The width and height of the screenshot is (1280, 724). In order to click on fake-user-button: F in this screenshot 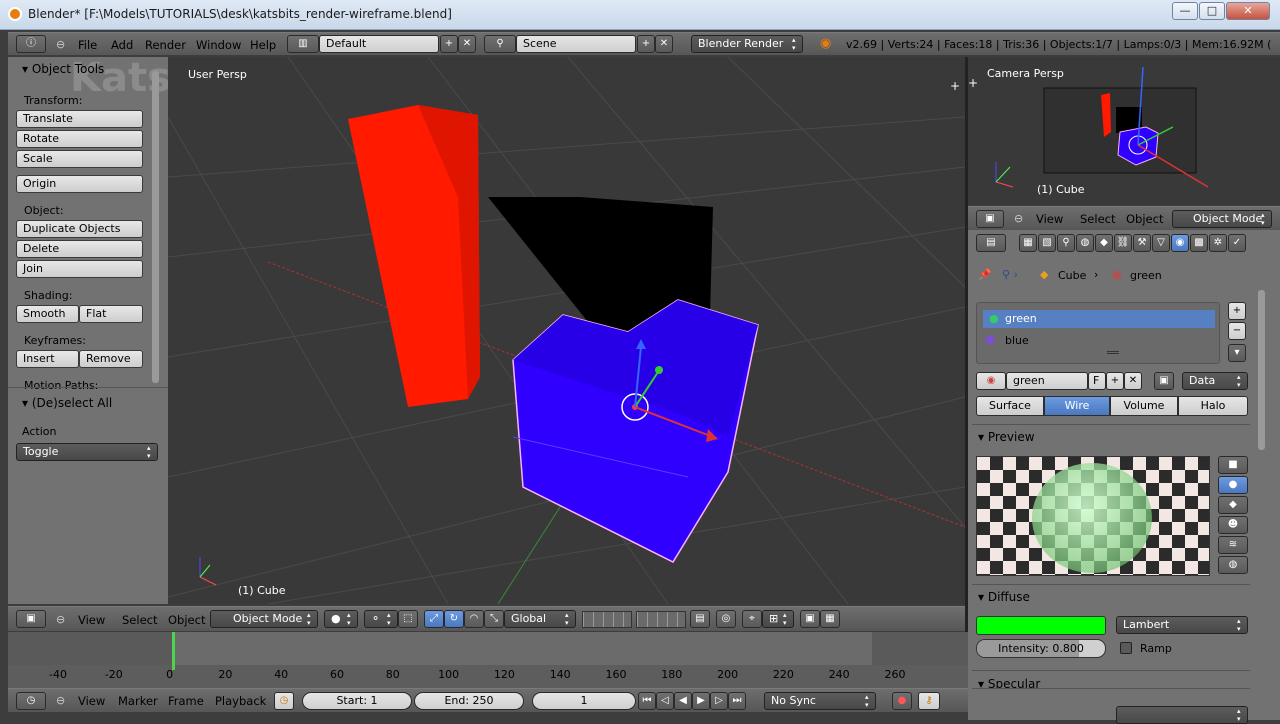, I will do `click(1097, 381)`.